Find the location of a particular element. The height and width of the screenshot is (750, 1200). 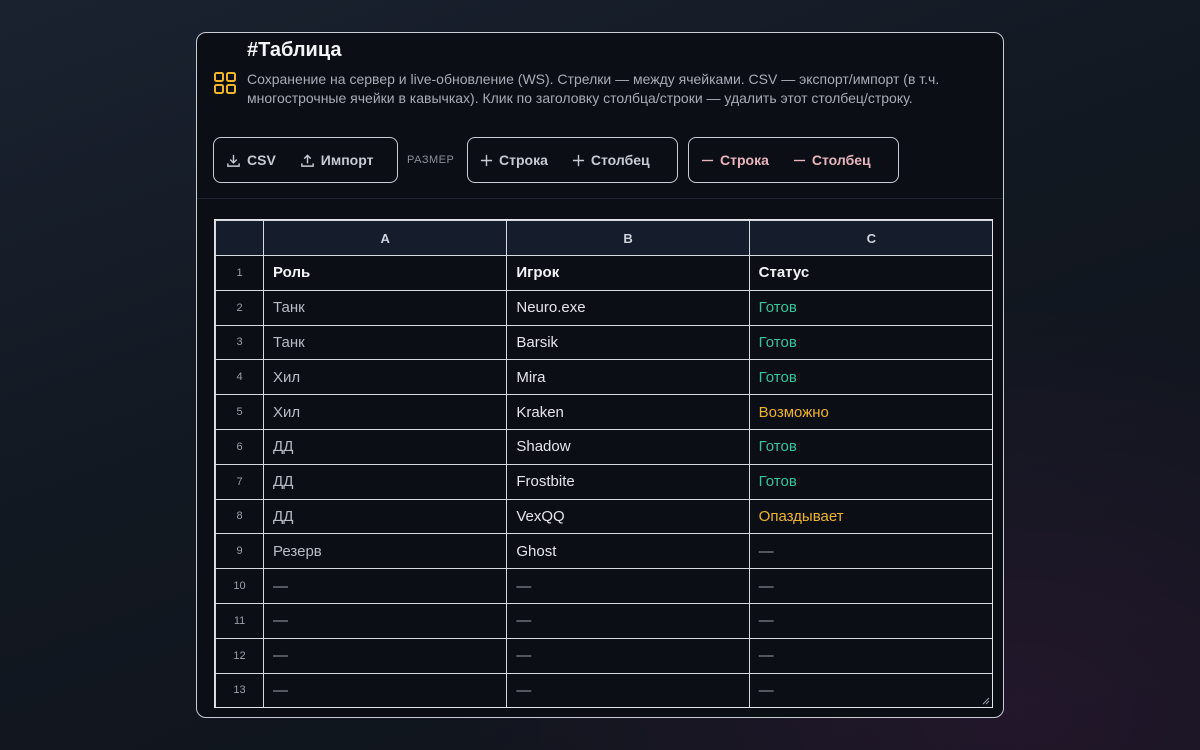

row-header: 8 is located at coordinates (240, 516).